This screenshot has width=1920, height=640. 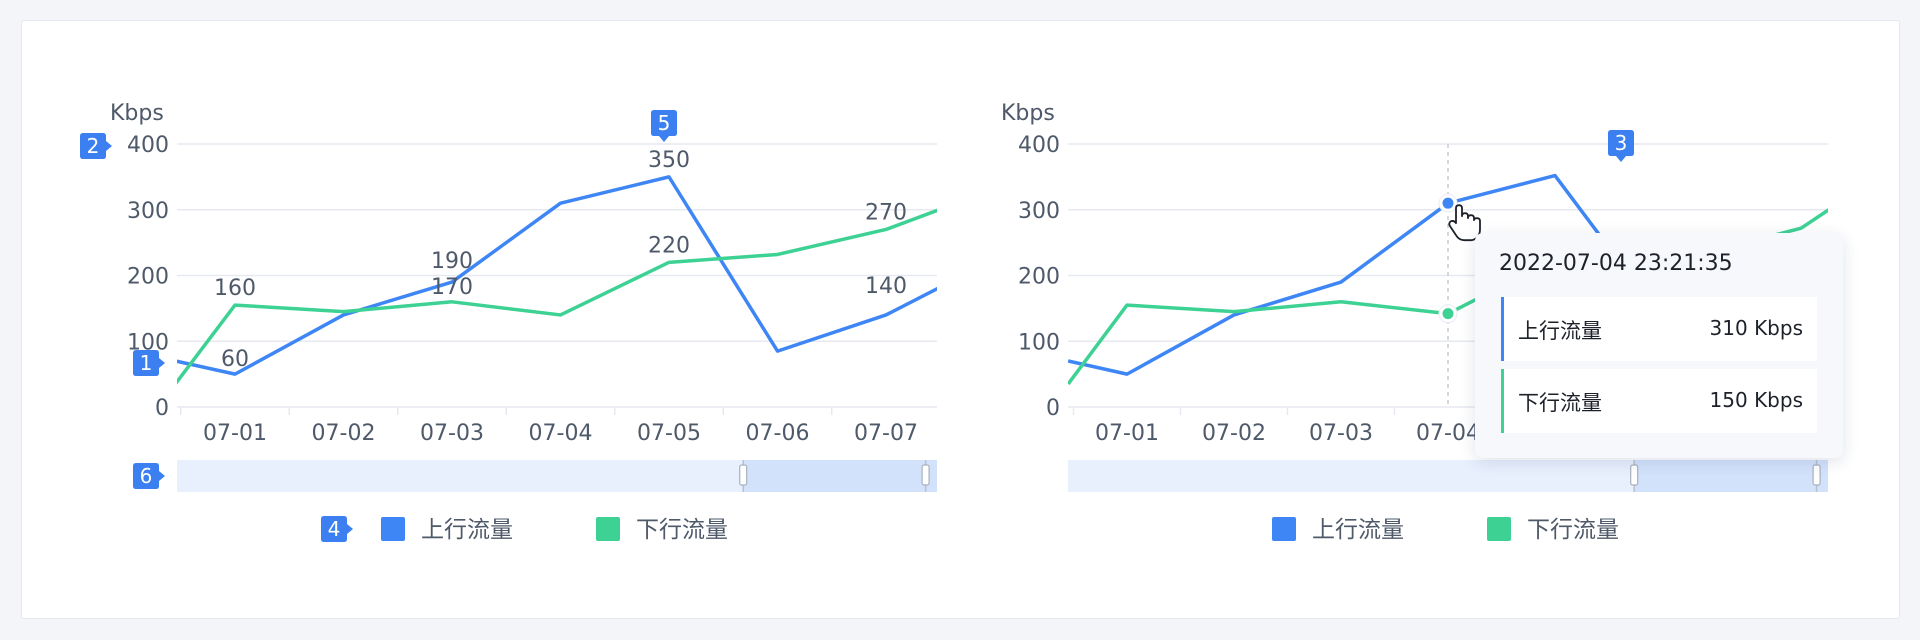 What do you see at coordinates (334, 529) in the screenshot?
I see `annotation-marker-label: 4` at bounding box center [334, 529].